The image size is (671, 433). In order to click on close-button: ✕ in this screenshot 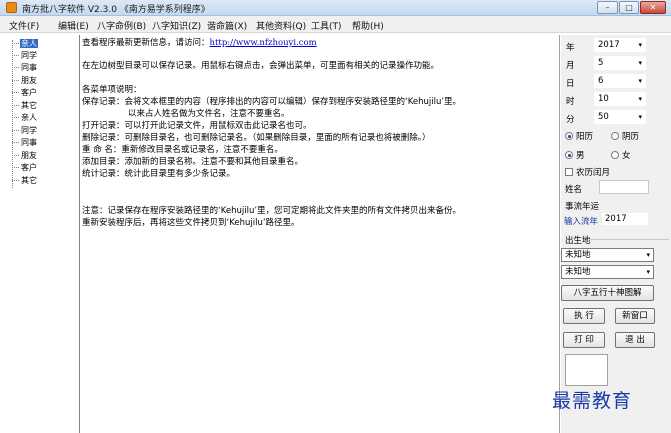, I will do `click(653, 7)`.